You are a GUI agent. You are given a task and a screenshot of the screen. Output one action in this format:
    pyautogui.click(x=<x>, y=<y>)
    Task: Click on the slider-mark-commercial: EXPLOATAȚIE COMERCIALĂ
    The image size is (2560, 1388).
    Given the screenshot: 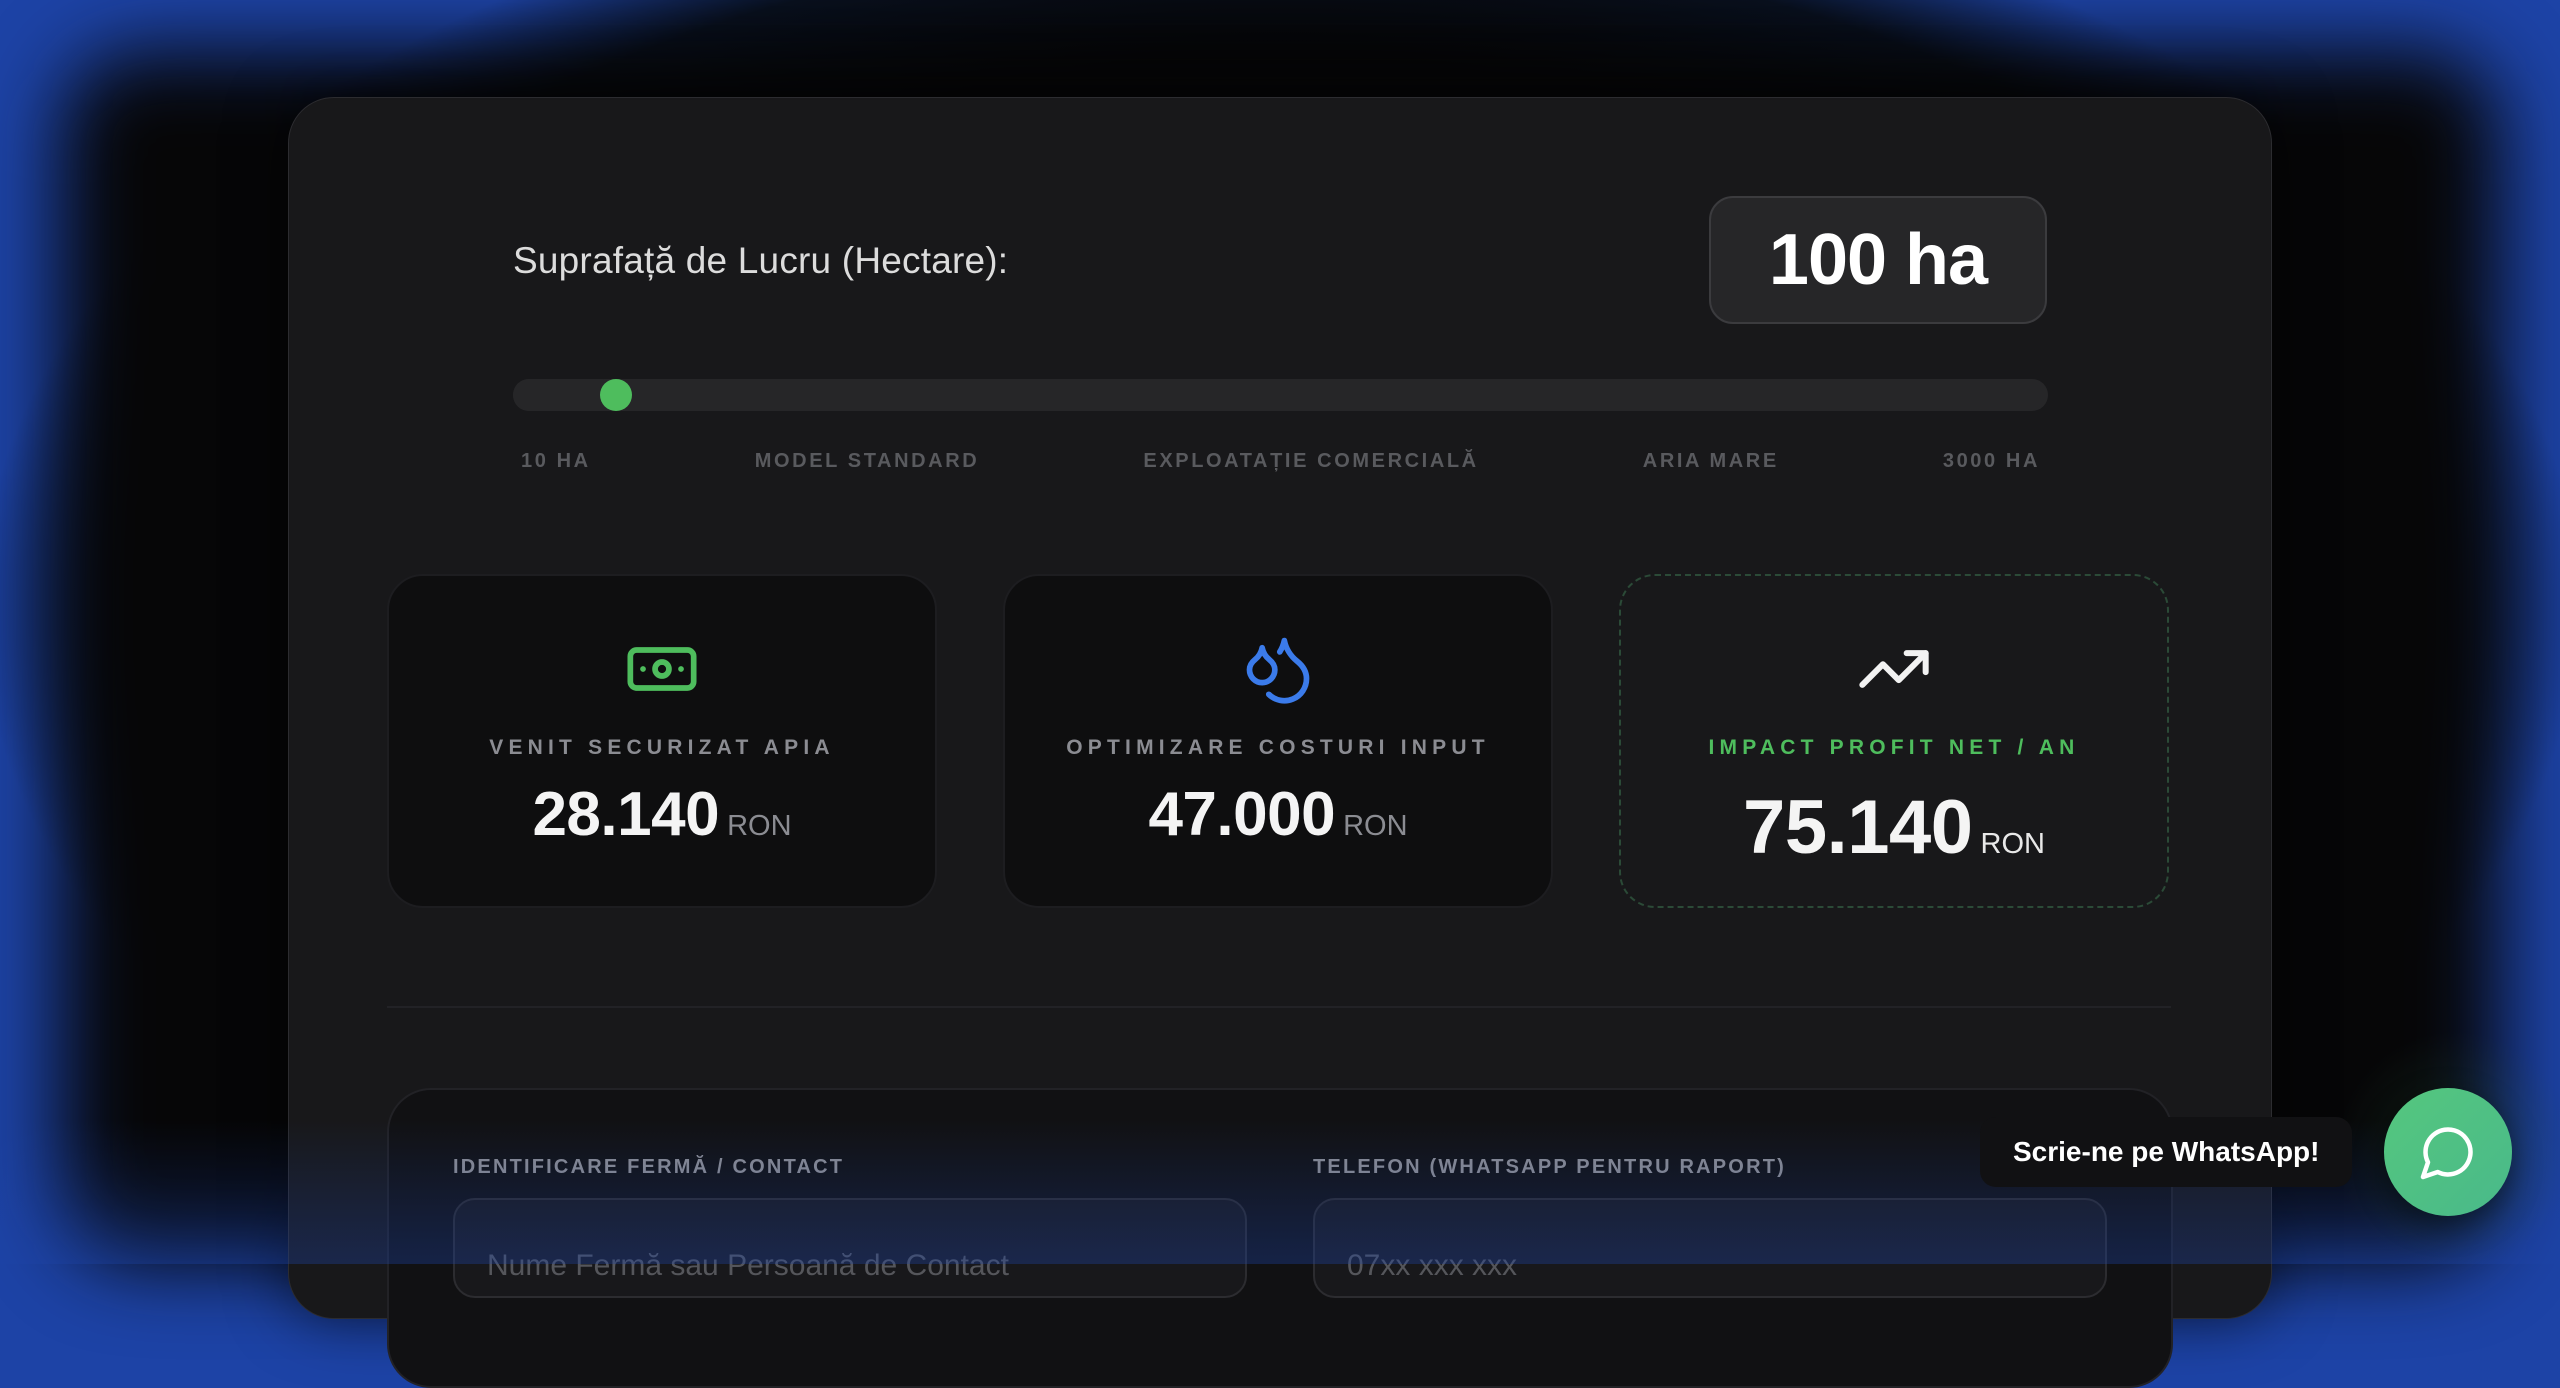 What is the action you would take?
    pyautogui.click(x=1311, y=461)
    